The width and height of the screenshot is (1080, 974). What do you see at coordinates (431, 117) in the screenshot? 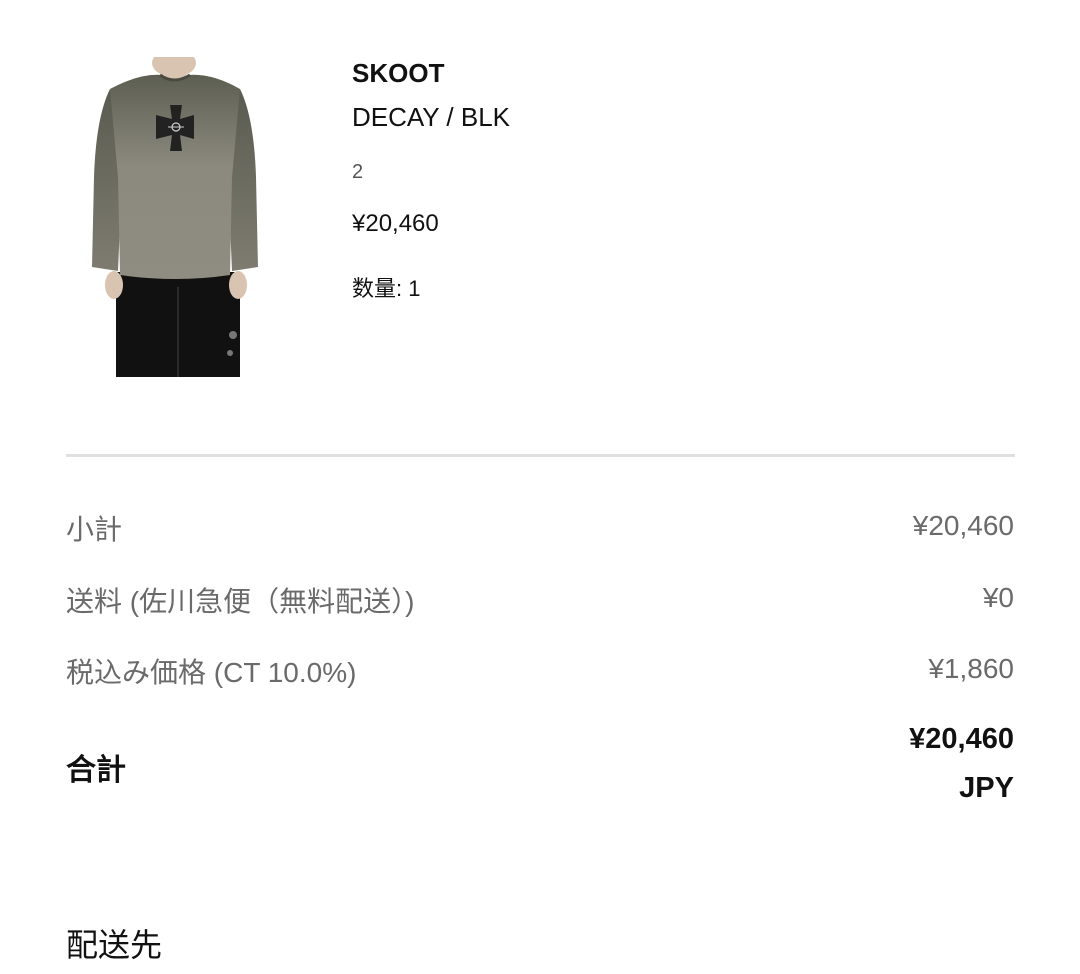
I see `product-variant: DECAY / BLK` at bounding box center [431, 117].